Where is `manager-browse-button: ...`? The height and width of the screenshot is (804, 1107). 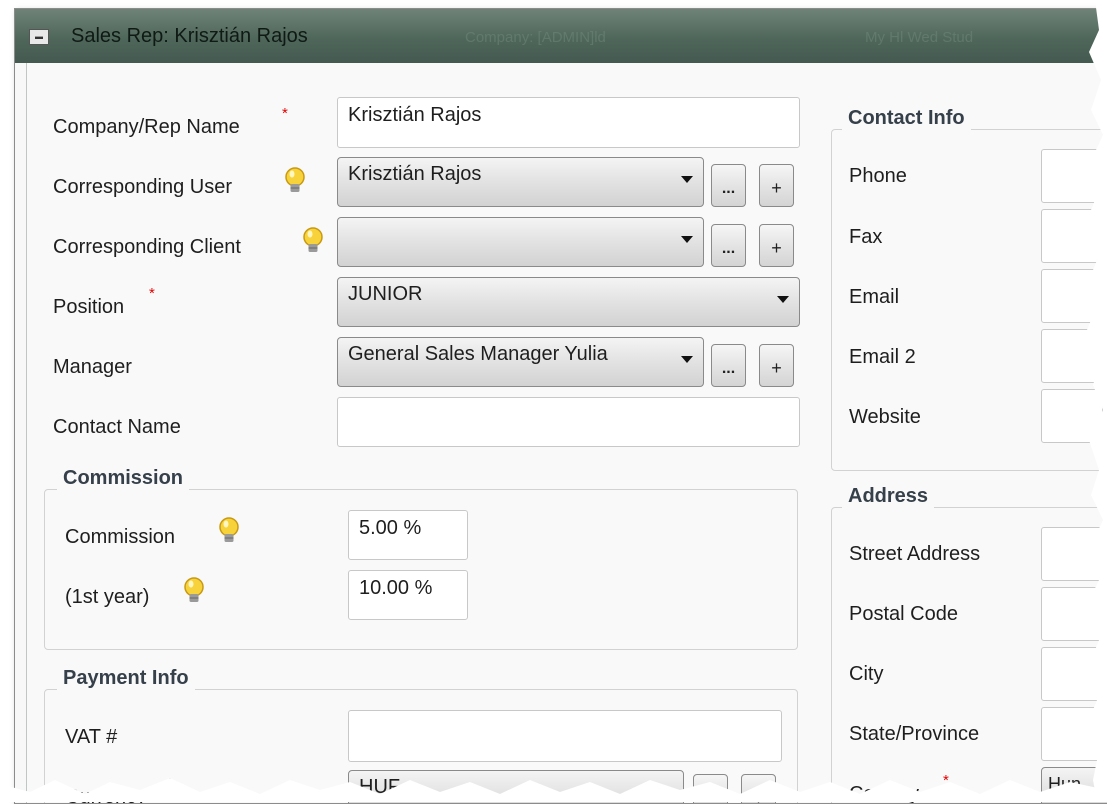
manager-browse-button: ... is located at coordinates (728, 365).